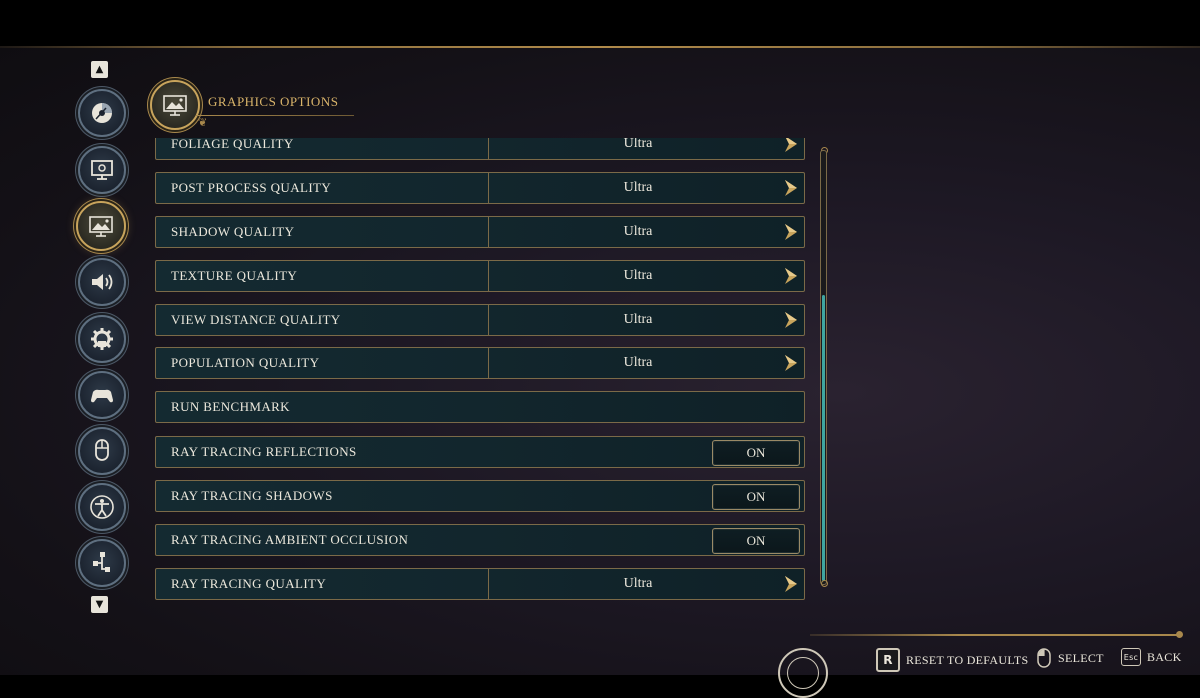  Describe the element at coordinates (823, 438) in the screenshot. I see `scrollbar-thumb` at that location.